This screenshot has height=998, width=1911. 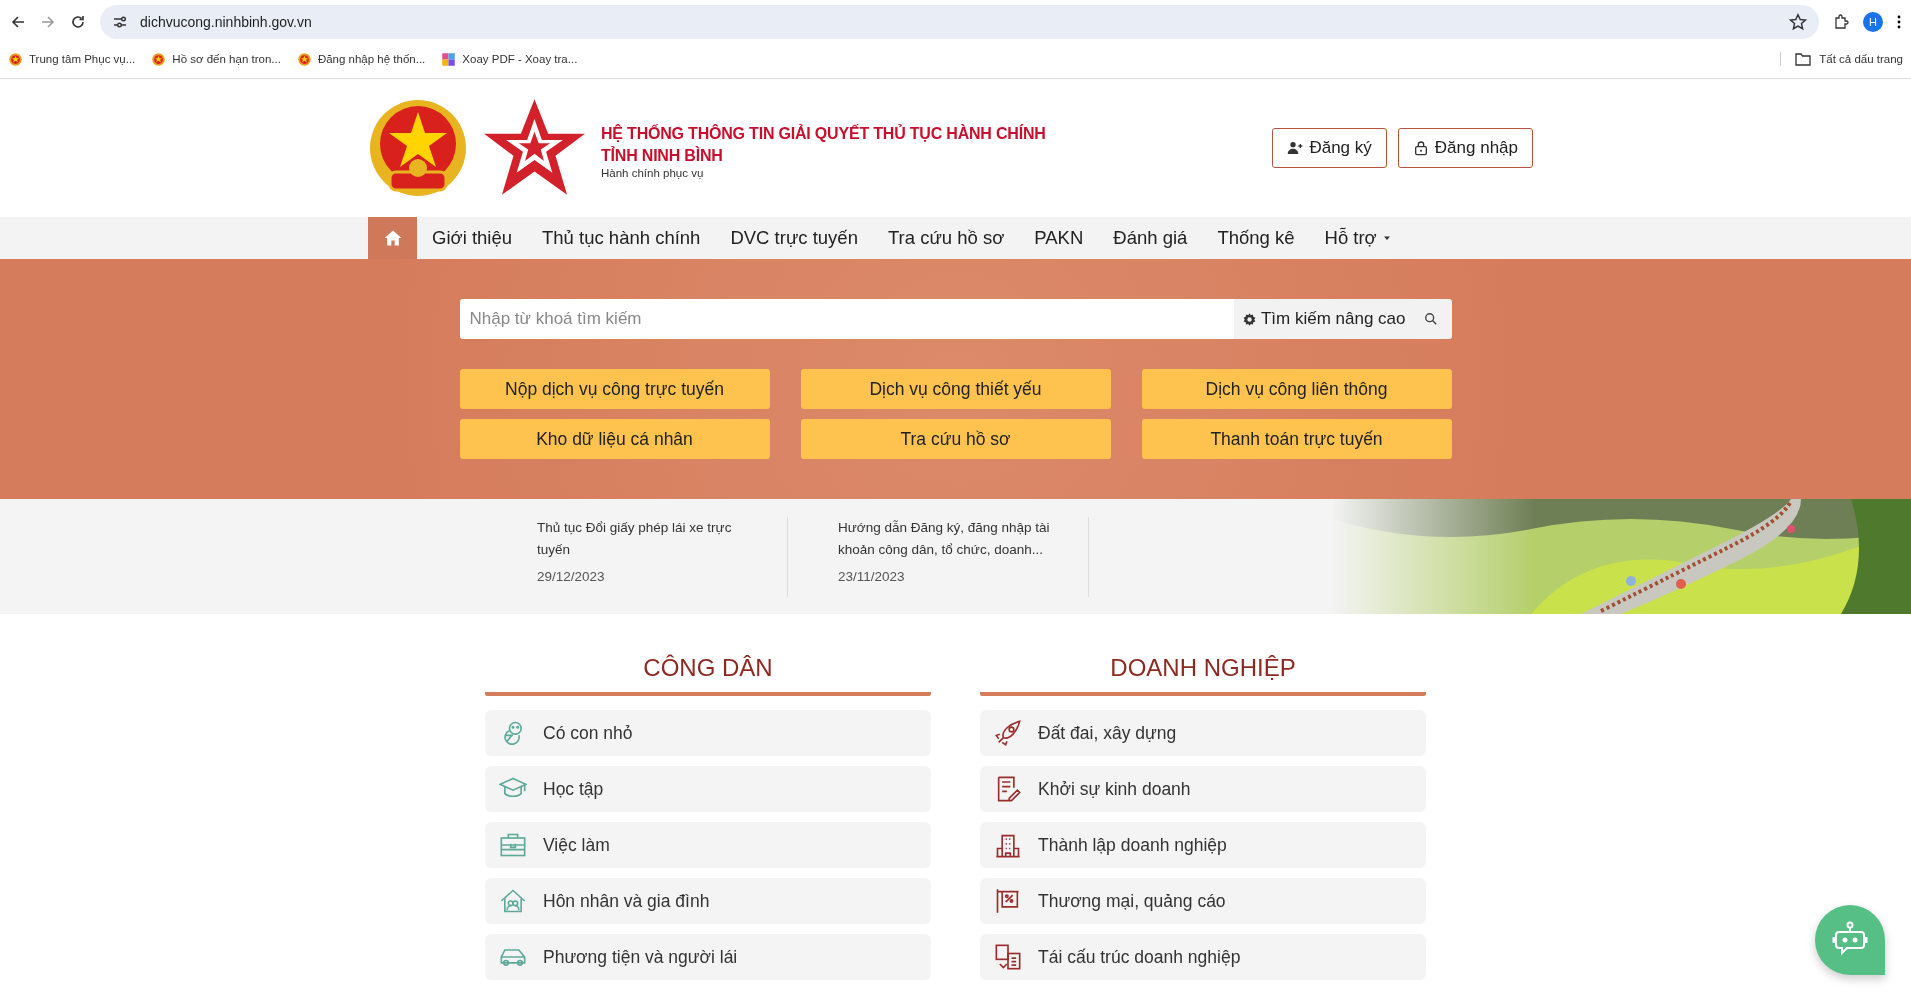 I want to click on category-item: Hôn nhân và gia đình, so click(x=708, y=901).